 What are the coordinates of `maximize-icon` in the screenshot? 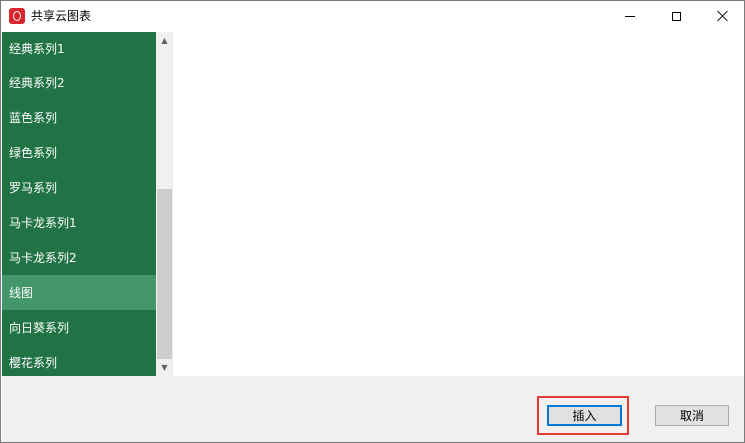 It's located at (676, 16).